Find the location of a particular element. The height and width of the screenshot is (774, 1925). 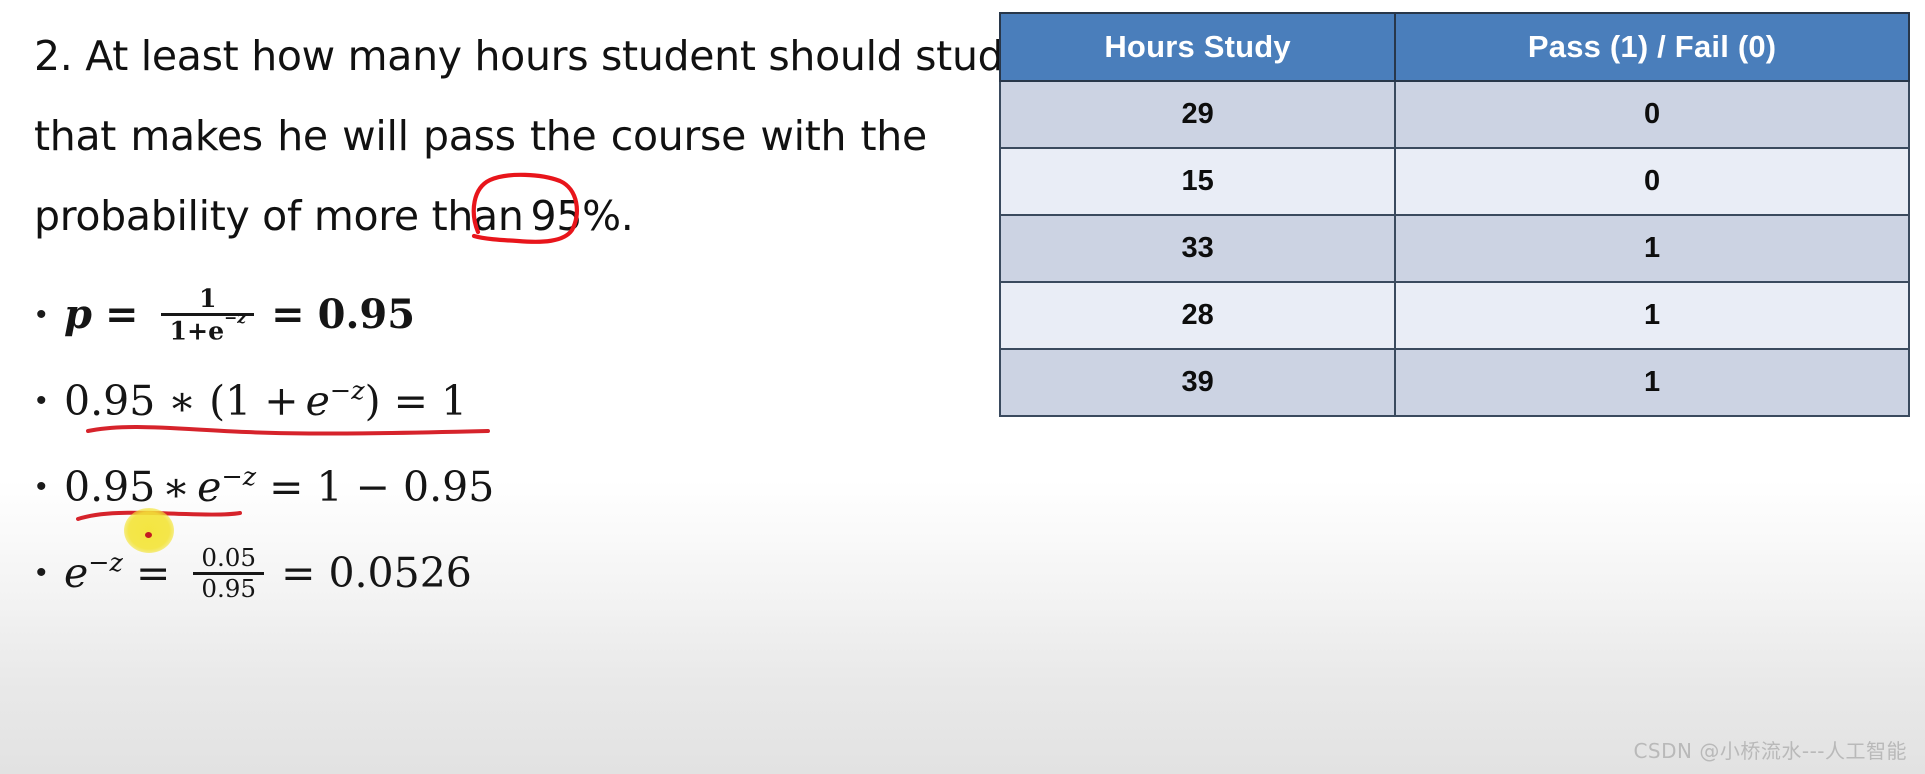

column-header-hours-study: Hours Study is located at coordinates (1197, 47).